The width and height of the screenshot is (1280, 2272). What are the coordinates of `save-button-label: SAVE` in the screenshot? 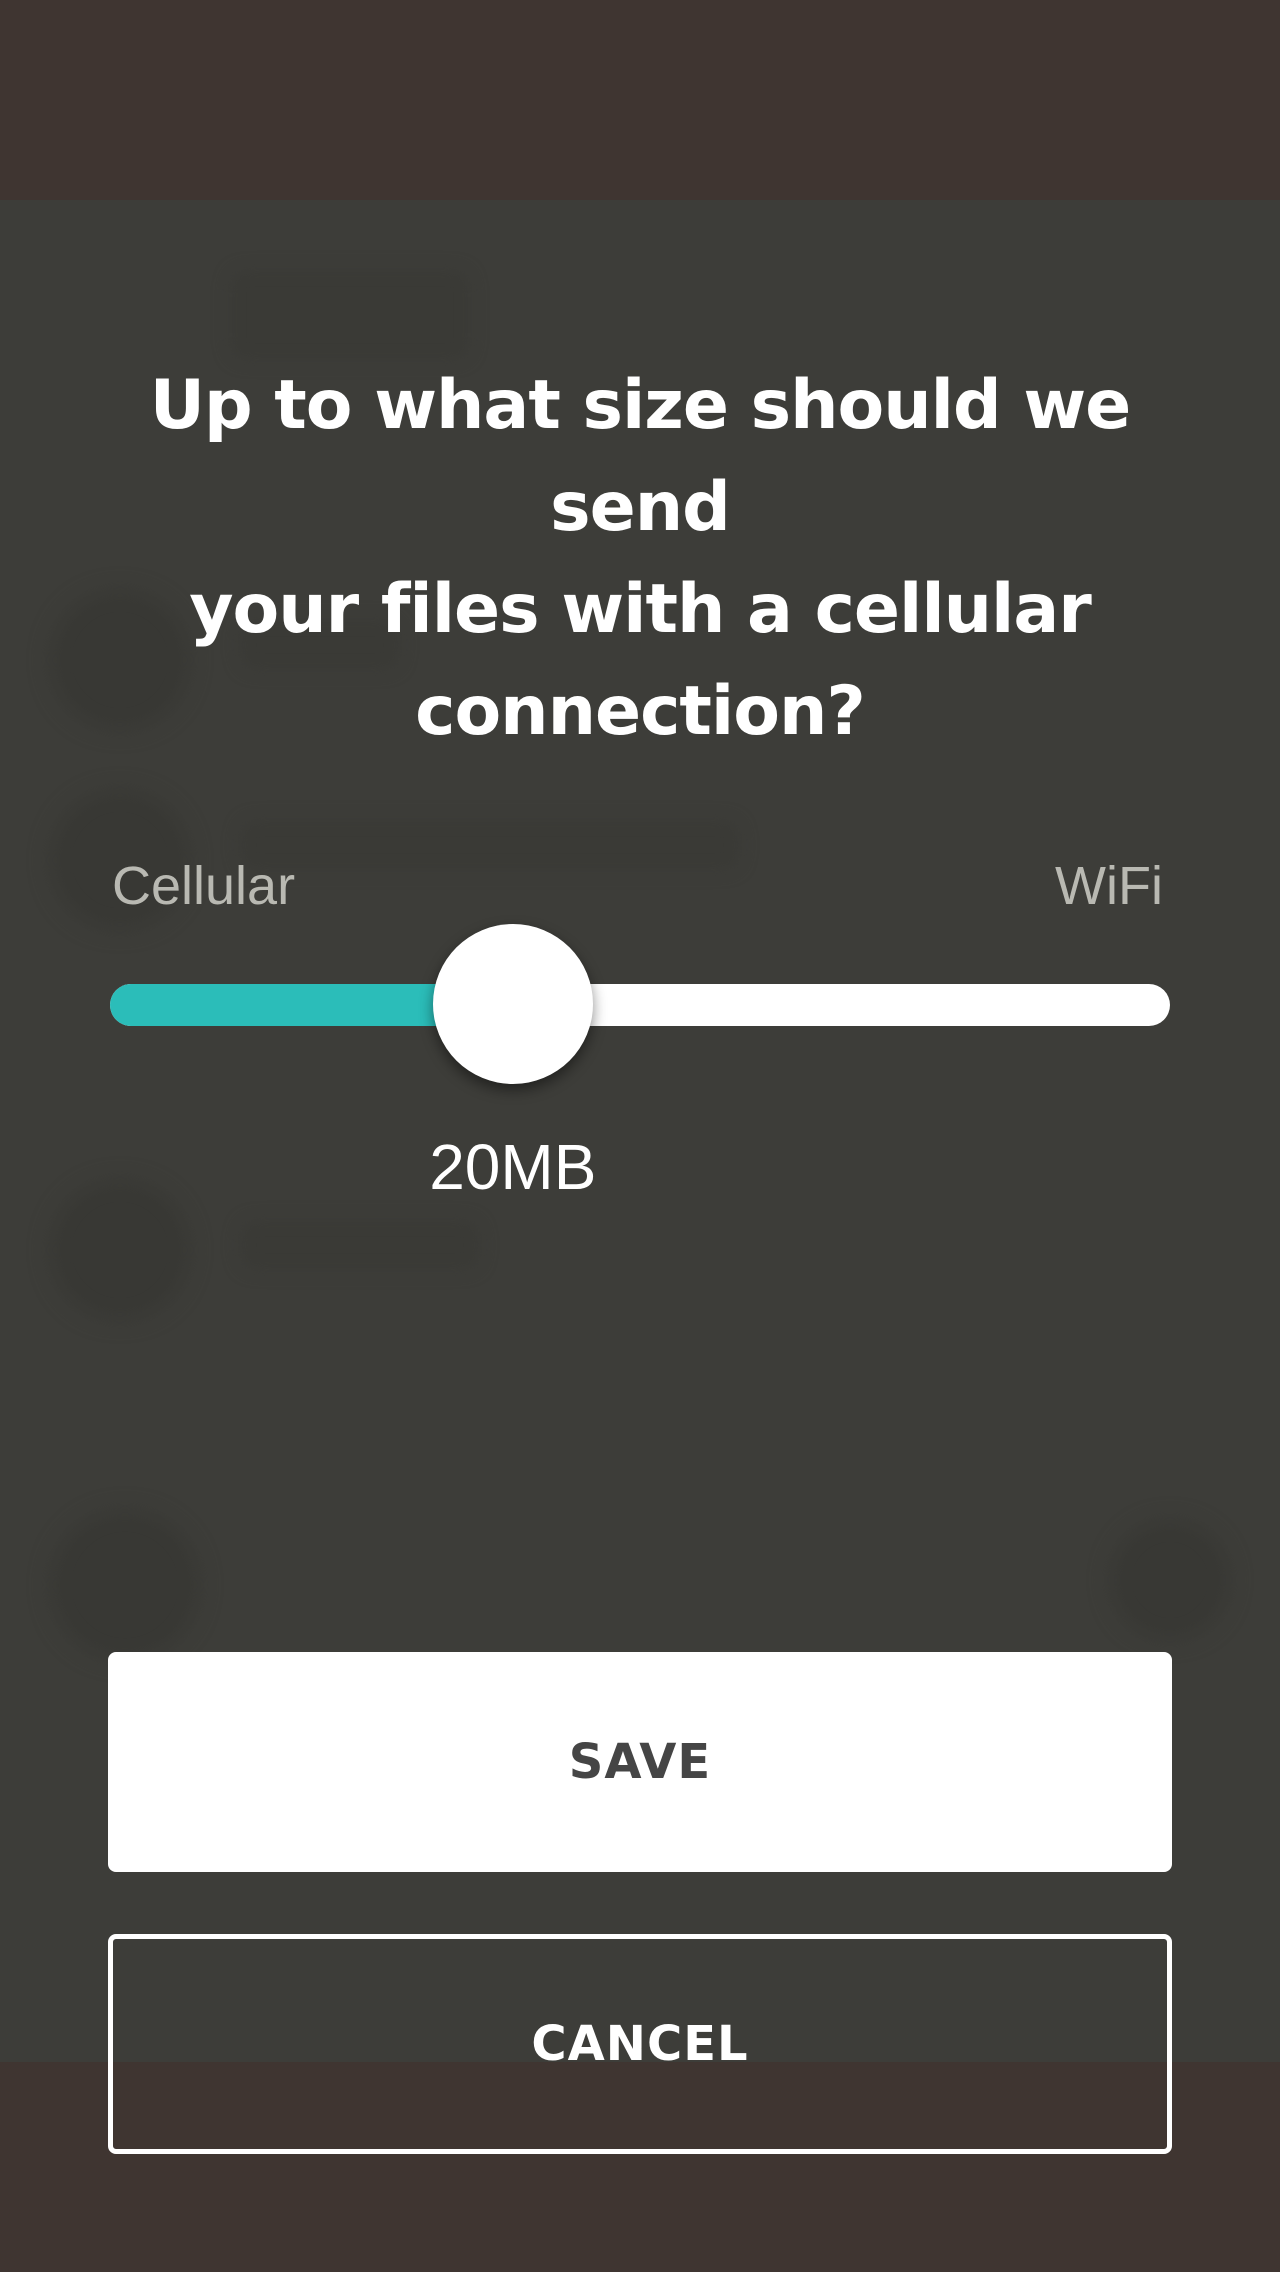 It's located at (640, 1762).